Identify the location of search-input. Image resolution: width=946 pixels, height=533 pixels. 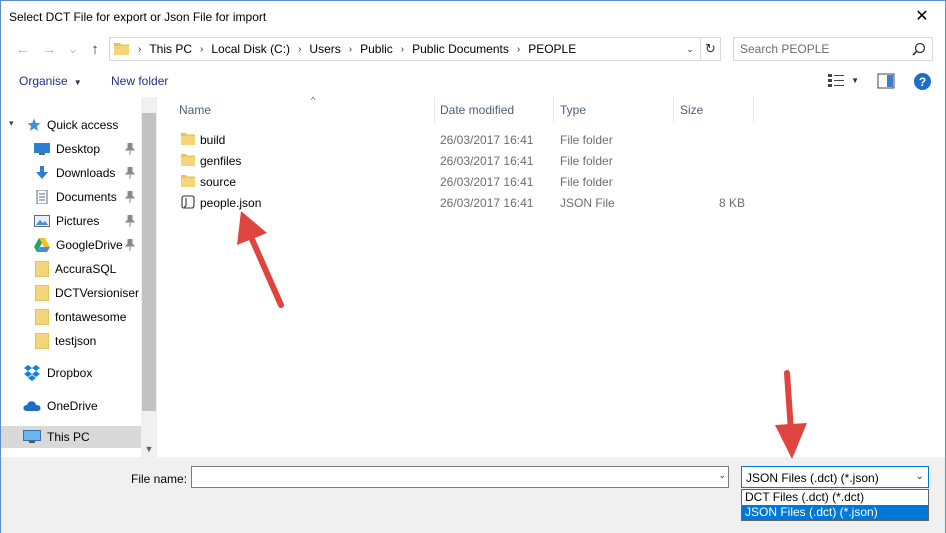
(820, 49).